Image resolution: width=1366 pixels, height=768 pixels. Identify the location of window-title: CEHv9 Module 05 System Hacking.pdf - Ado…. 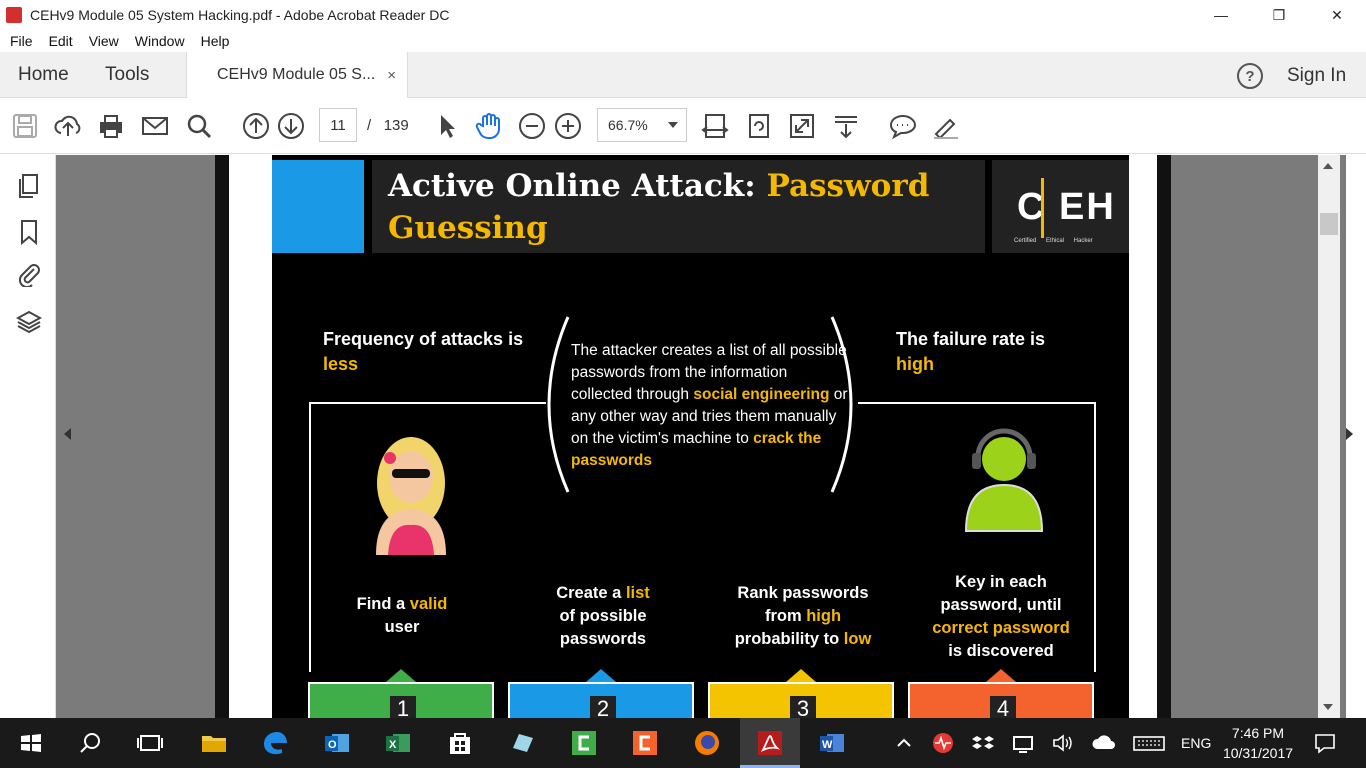
(240, 15).